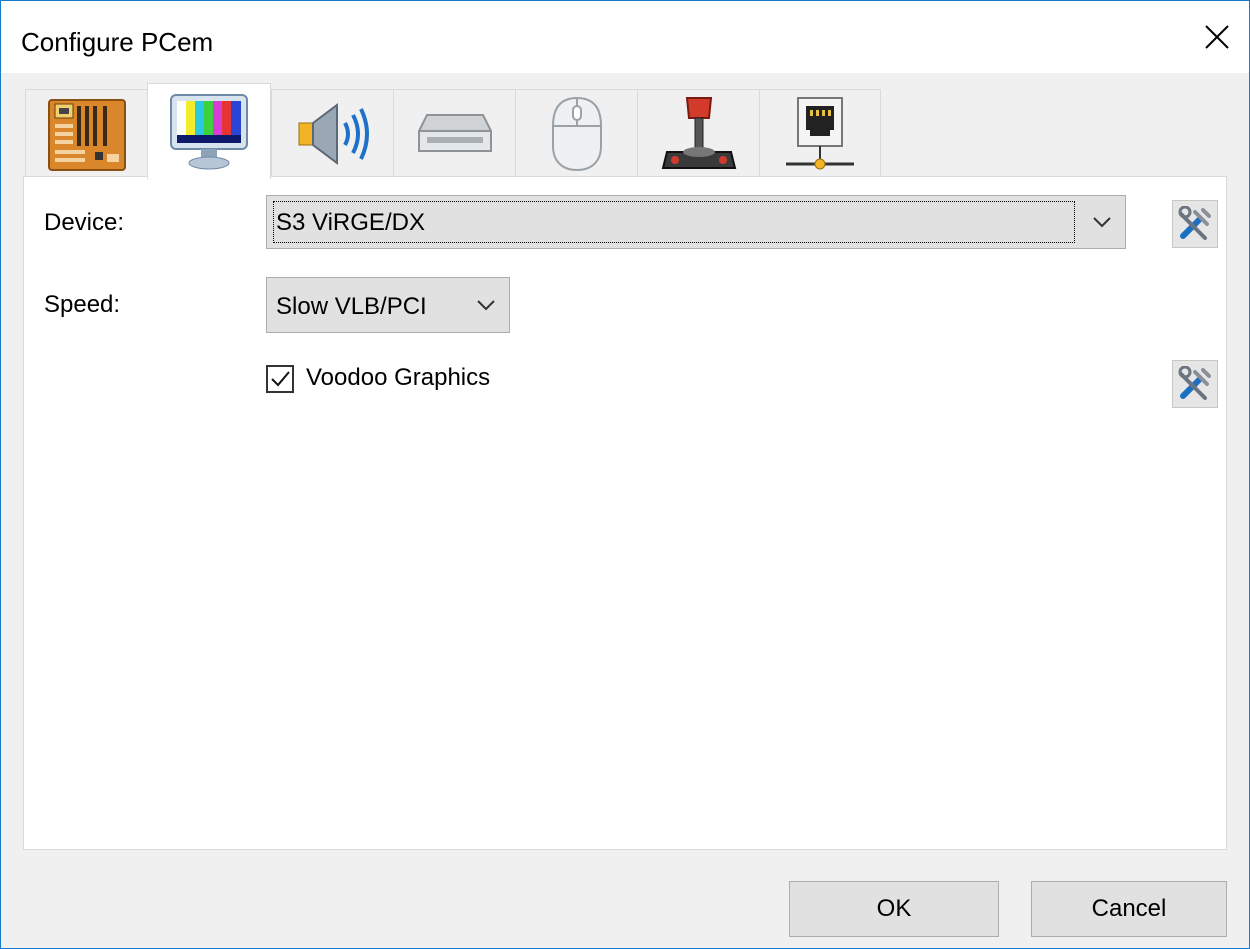 The height and width of the screenshot is (949, 1250). Describe the element at coordinates (351, 306) in the screenshot. I see `speed-value: Slow VLB/PCI` at that location.